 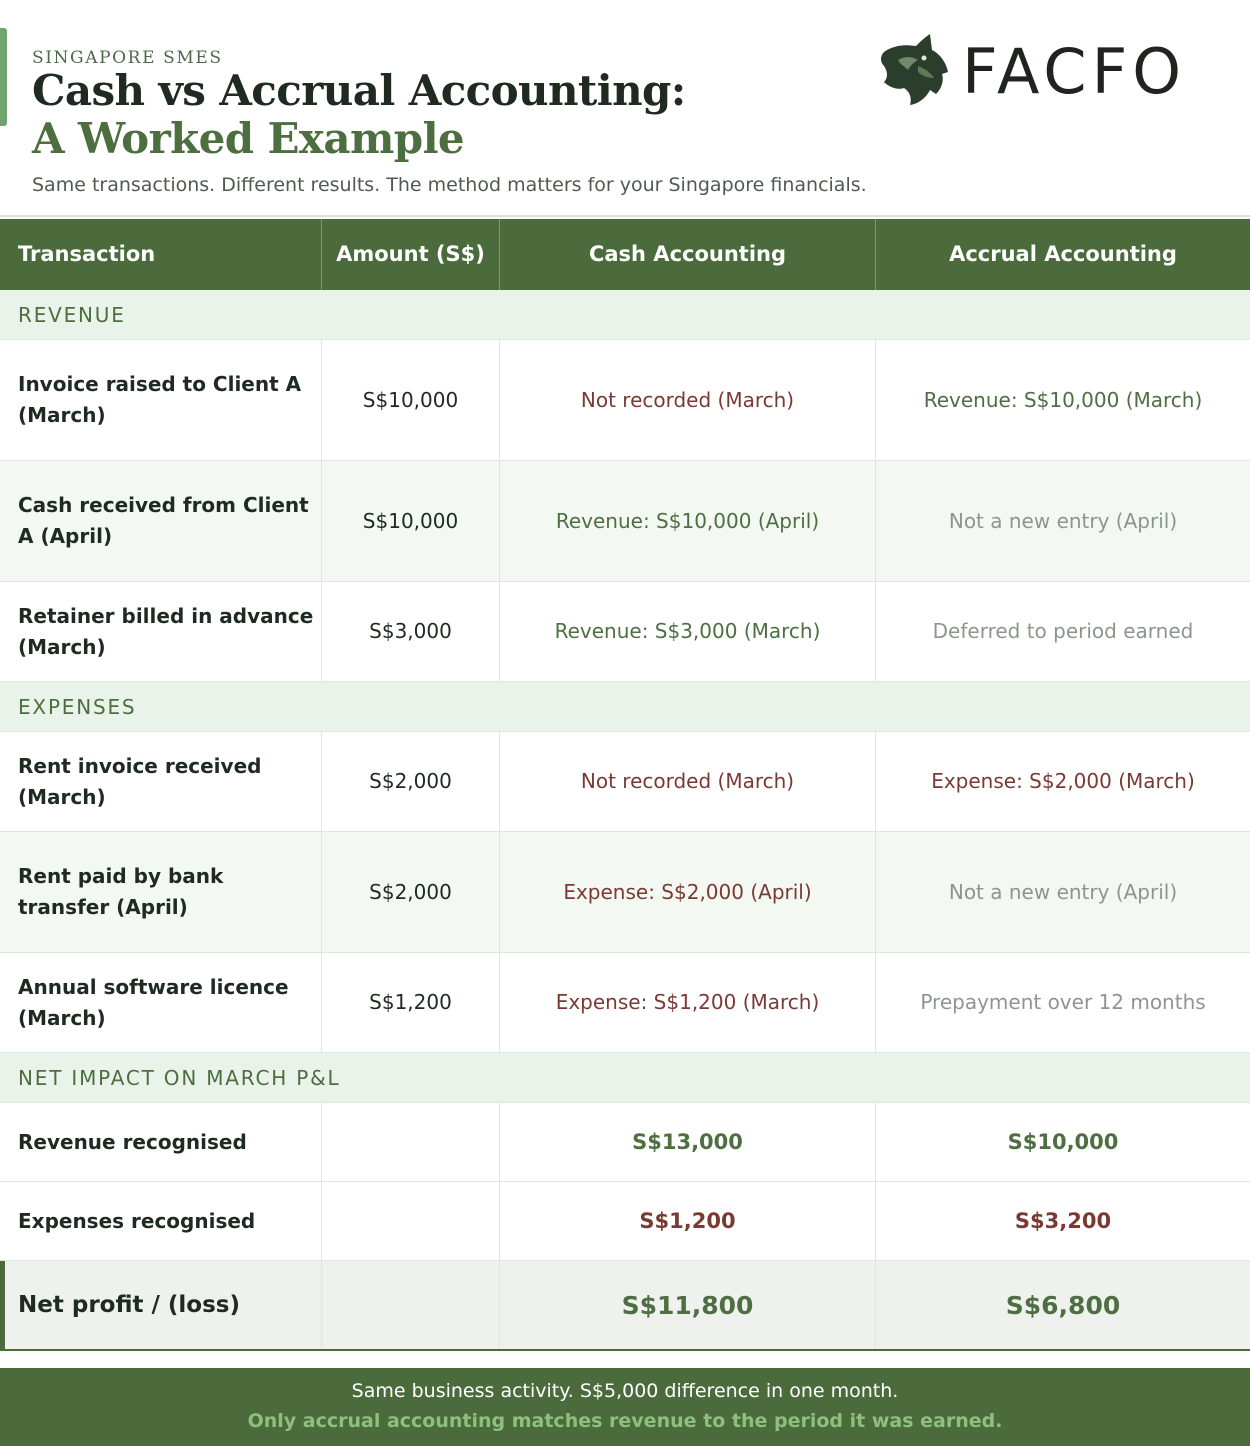 I want to click on accrual-net-profit: S$6,800, so click(x=1062, y=1305).